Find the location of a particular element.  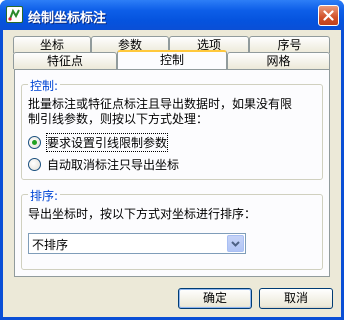

tab-coordinates: 坐标 is located at coordinates (52, 44).